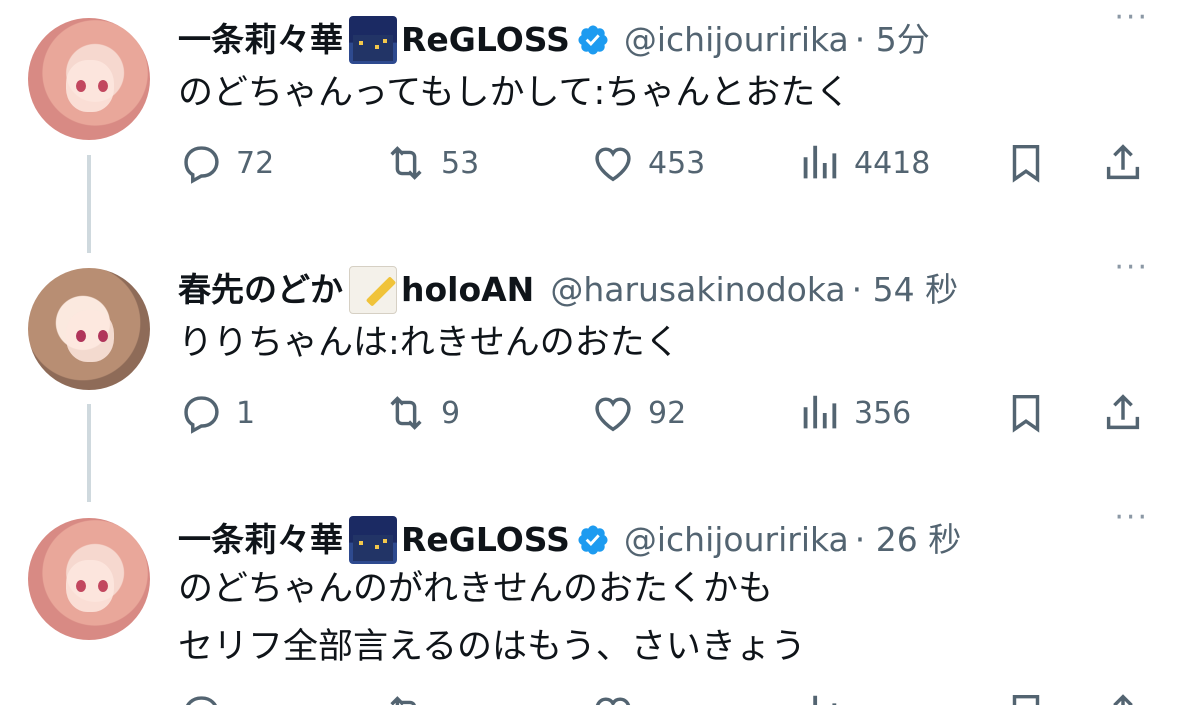 The width and height of the screenshot is (1179, 705). I want to click on like-button: 92, so click(638, 413).